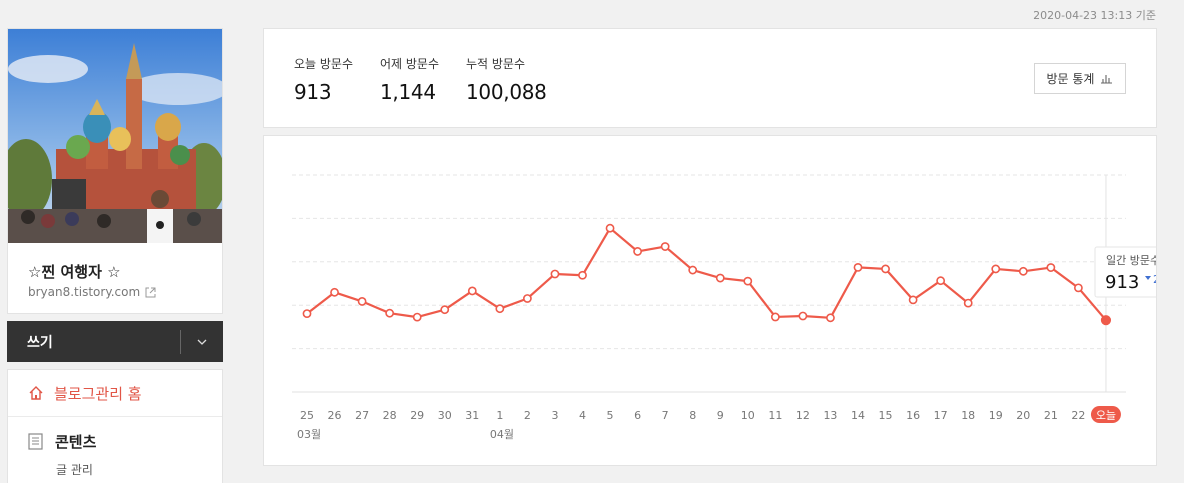  I want to click on menu-section-content: 콘텐츠 글 관리, so click(115, 447).